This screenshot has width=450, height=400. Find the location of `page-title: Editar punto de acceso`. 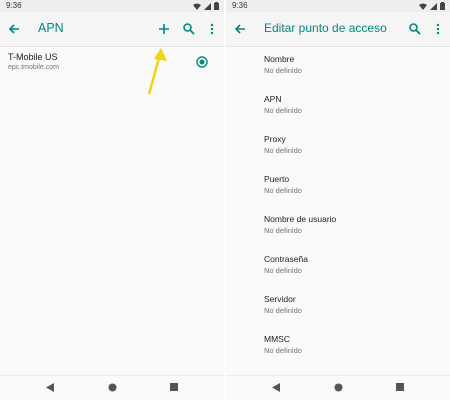

page-title: Editar punto de acceso is located at coordinates (325, 28).